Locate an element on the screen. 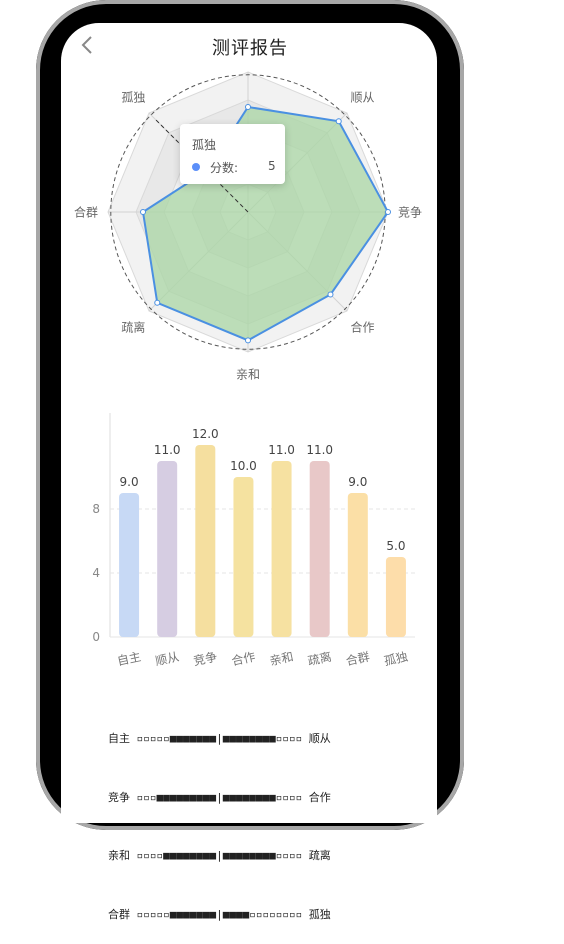 Image resolution: width=564 pixels, height=944 pixels. bar-value-label: 12.0 is located at coordinates (205, 434).